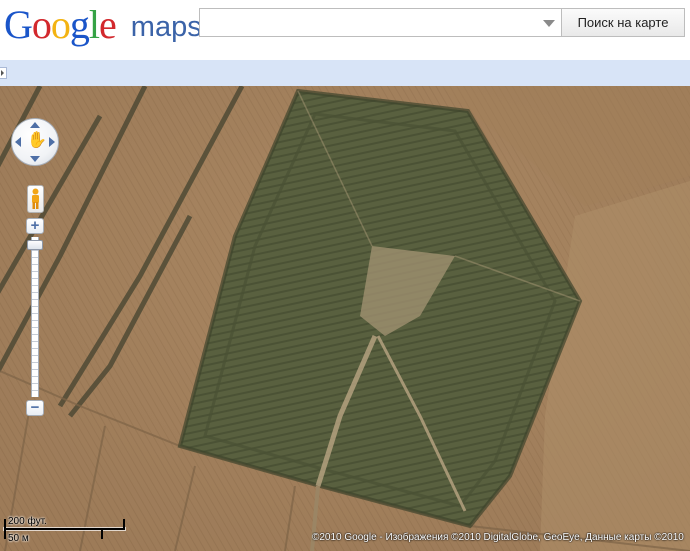  What do you see at coordinates (18, 142) in the screenshot?
I see `pan-left-icon` at bounding box center [18, 142].